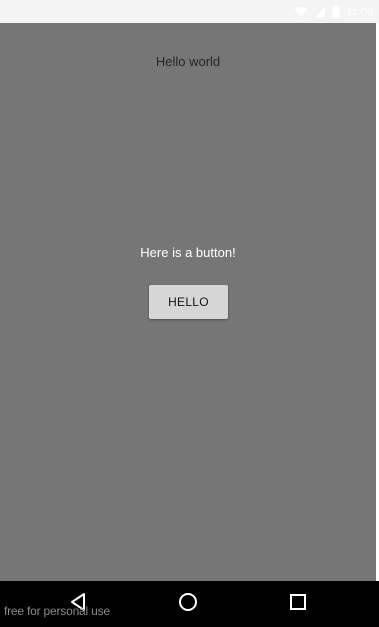  I want to click on status-time: 11:00, so click(359, 11).